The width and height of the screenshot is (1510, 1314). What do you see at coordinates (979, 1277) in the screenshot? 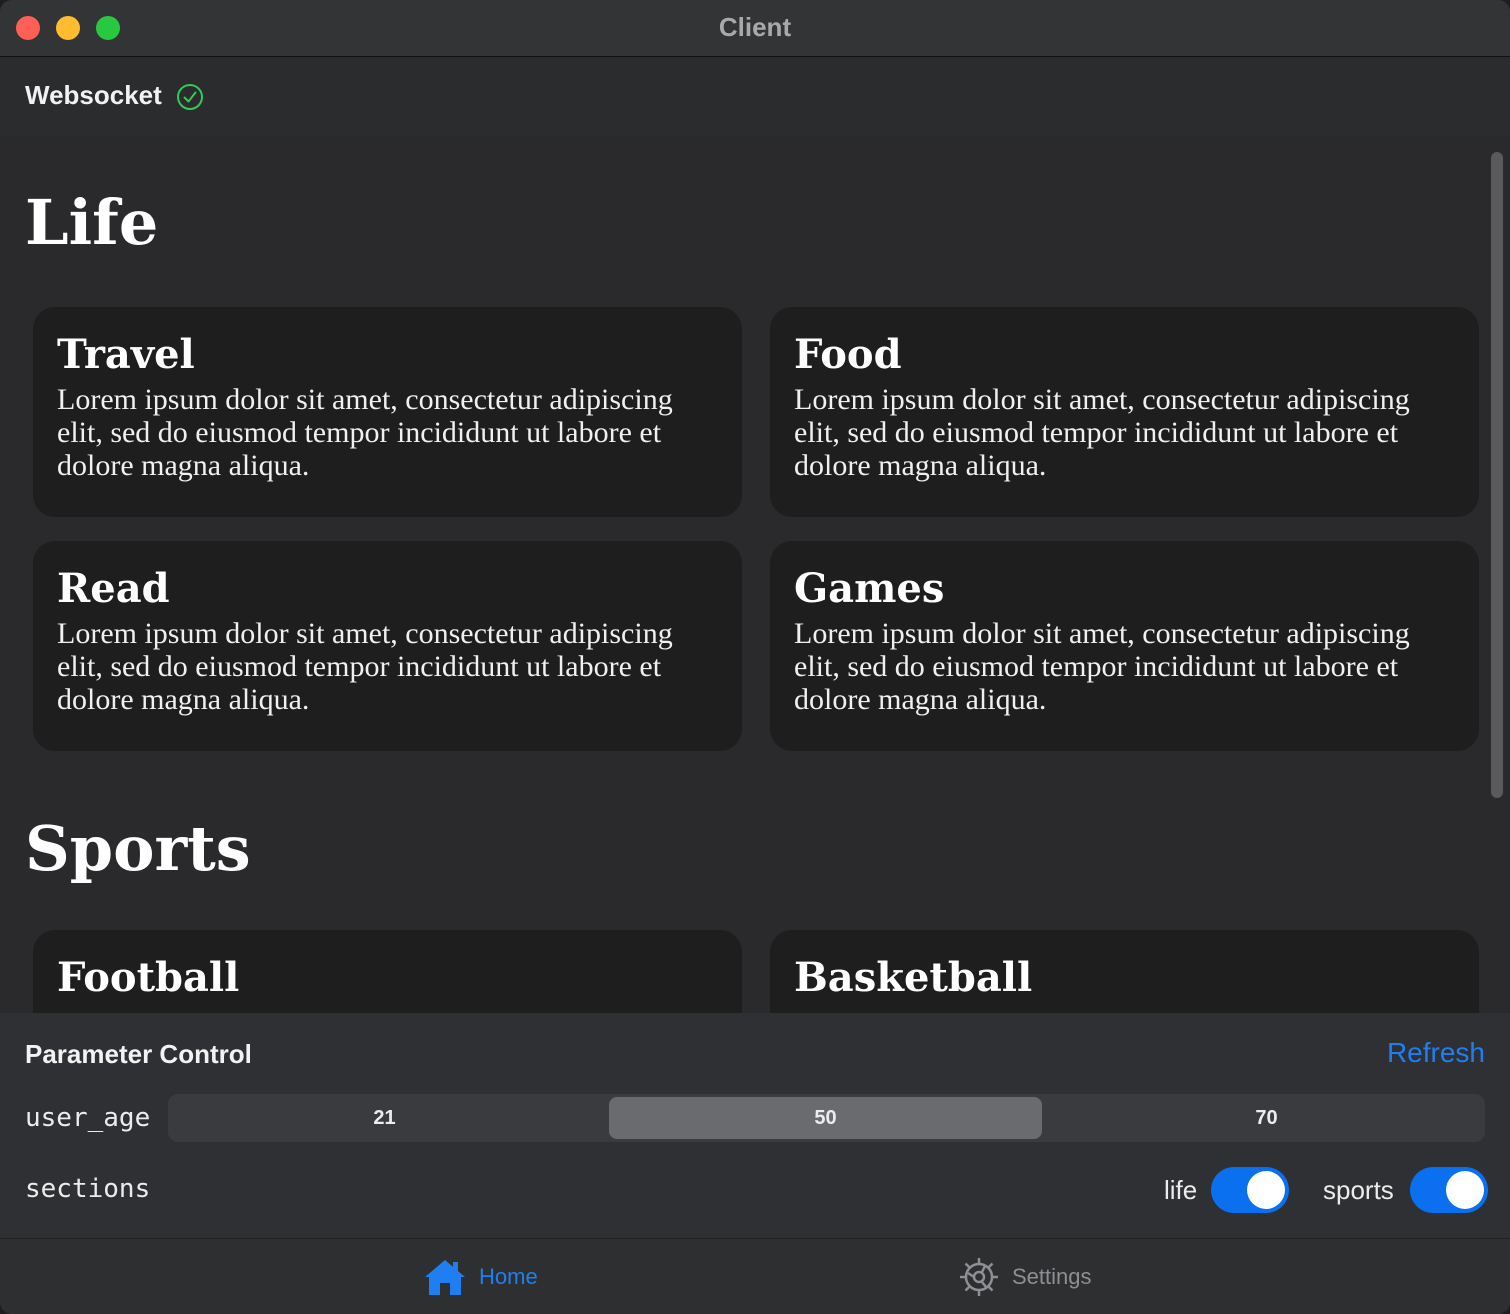
I see `gear-icon` at bounding box center [979, 1277].